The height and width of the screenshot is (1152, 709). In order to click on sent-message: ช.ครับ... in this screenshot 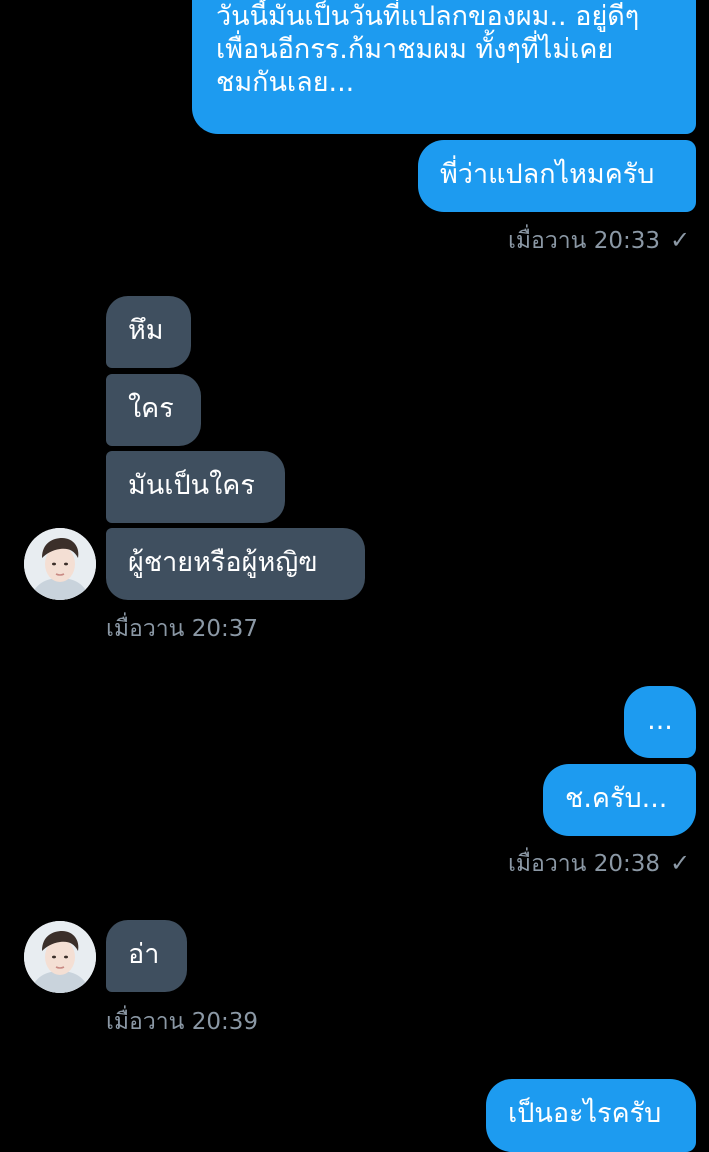, I will do `click(619, 800)`.